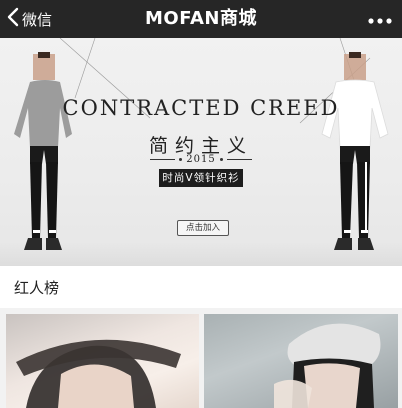  What do you see at coordinates (201, 287) in the screenshot?
I see `section-header: 红人榜` at bounding box center [201, 287].